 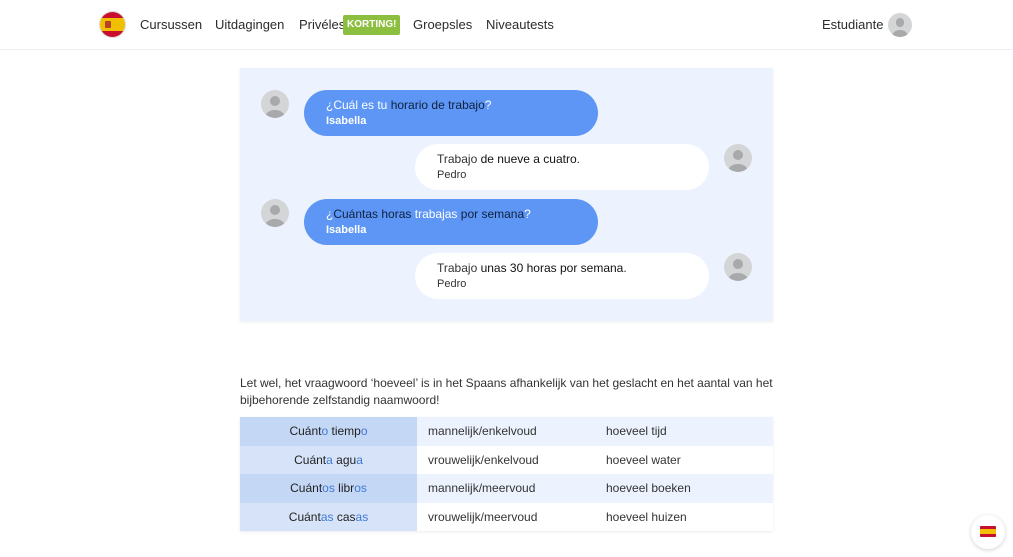 I want to click on spanish-phrase: Cuánto tiempo, so click(x=328, y=431).